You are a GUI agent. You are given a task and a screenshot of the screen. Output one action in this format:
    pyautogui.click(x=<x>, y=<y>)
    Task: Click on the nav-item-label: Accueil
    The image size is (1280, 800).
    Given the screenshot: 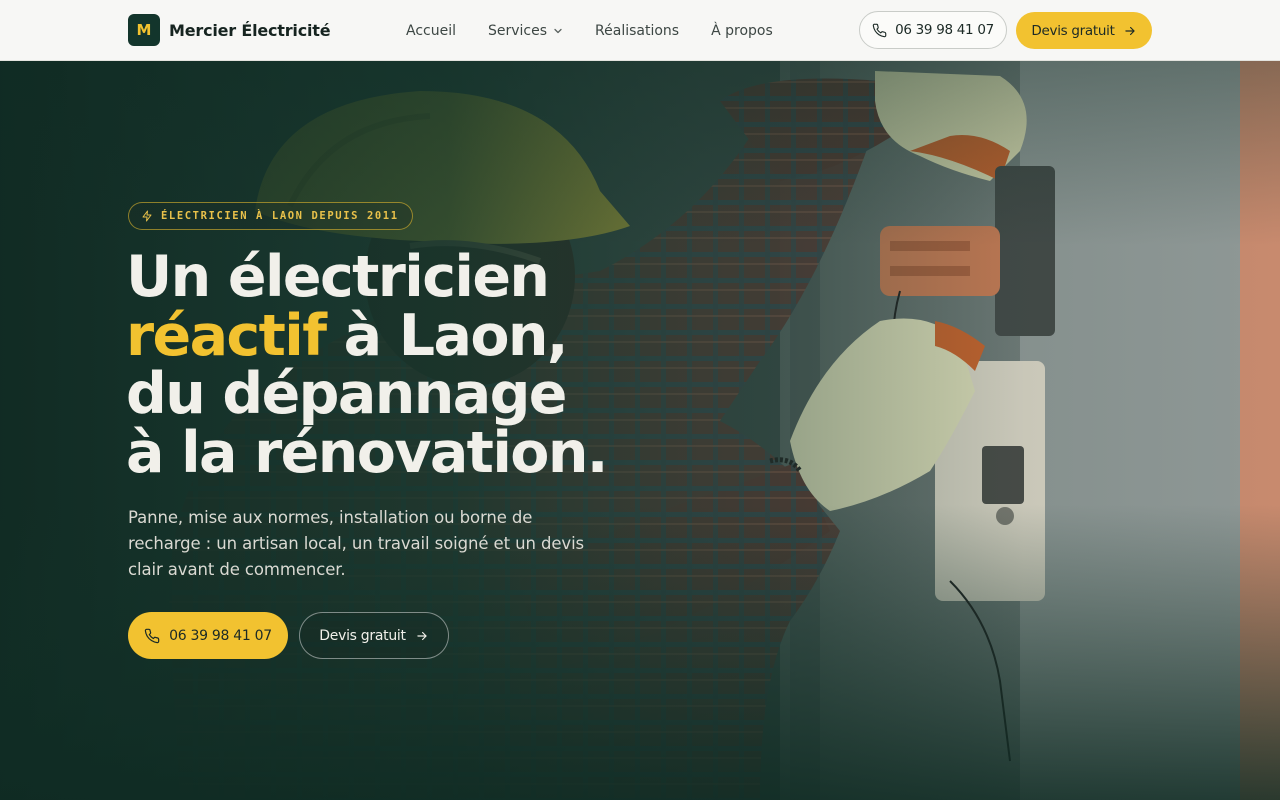 What is the action you would take?
    pyautogui.click(x=431, y=30)
    